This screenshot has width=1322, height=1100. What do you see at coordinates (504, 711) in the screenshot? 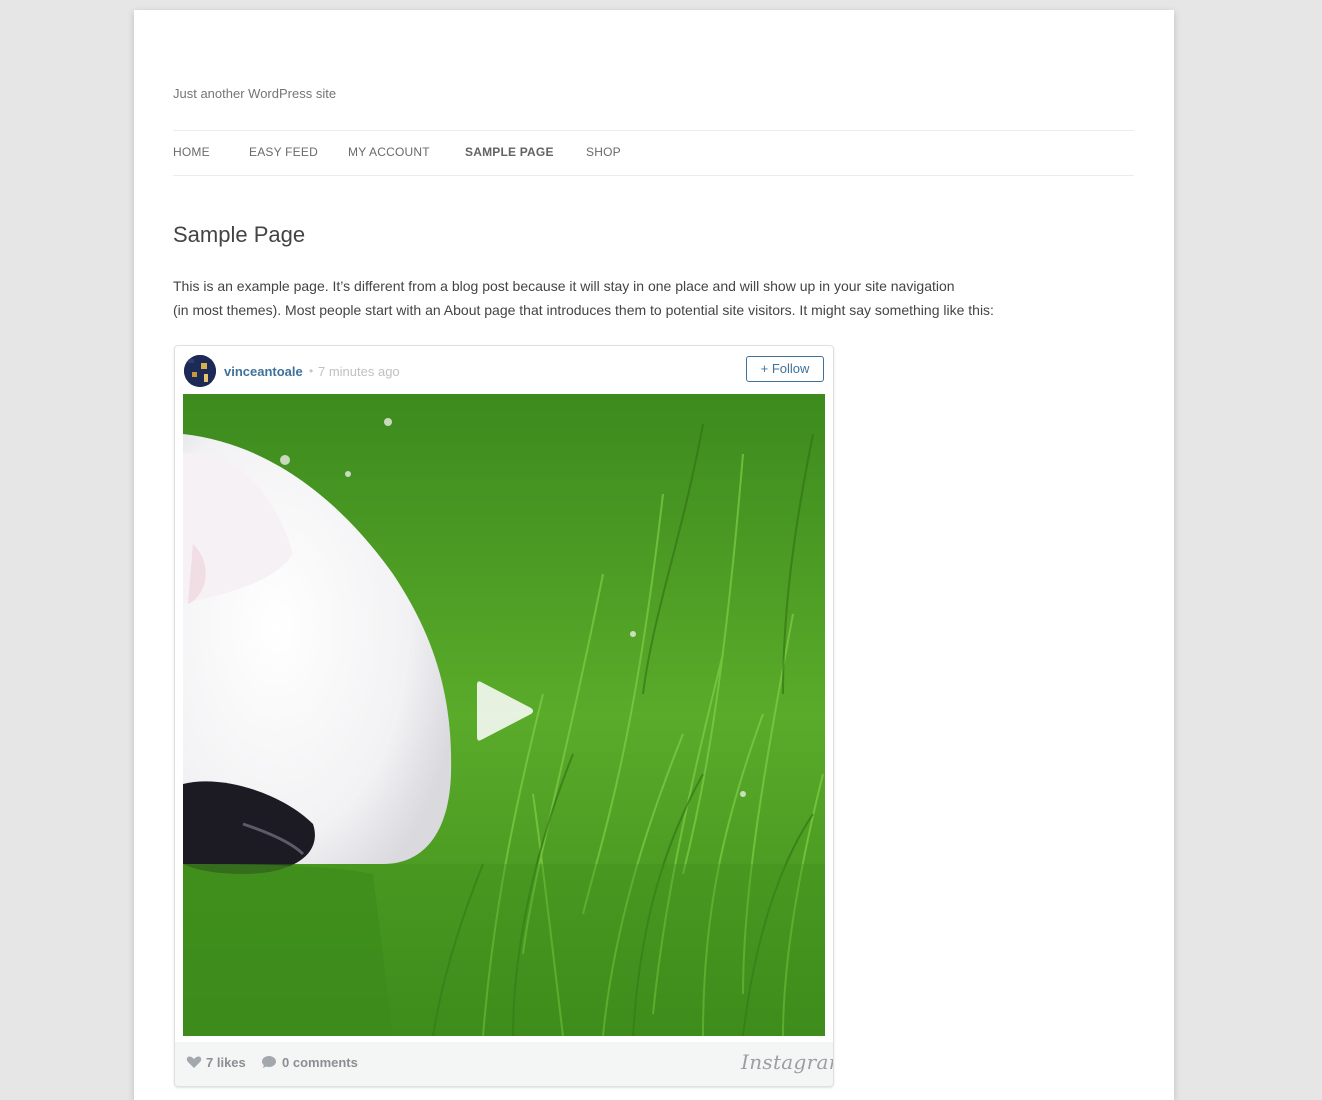
I see `play-icon` at bounding box center [504, 711].